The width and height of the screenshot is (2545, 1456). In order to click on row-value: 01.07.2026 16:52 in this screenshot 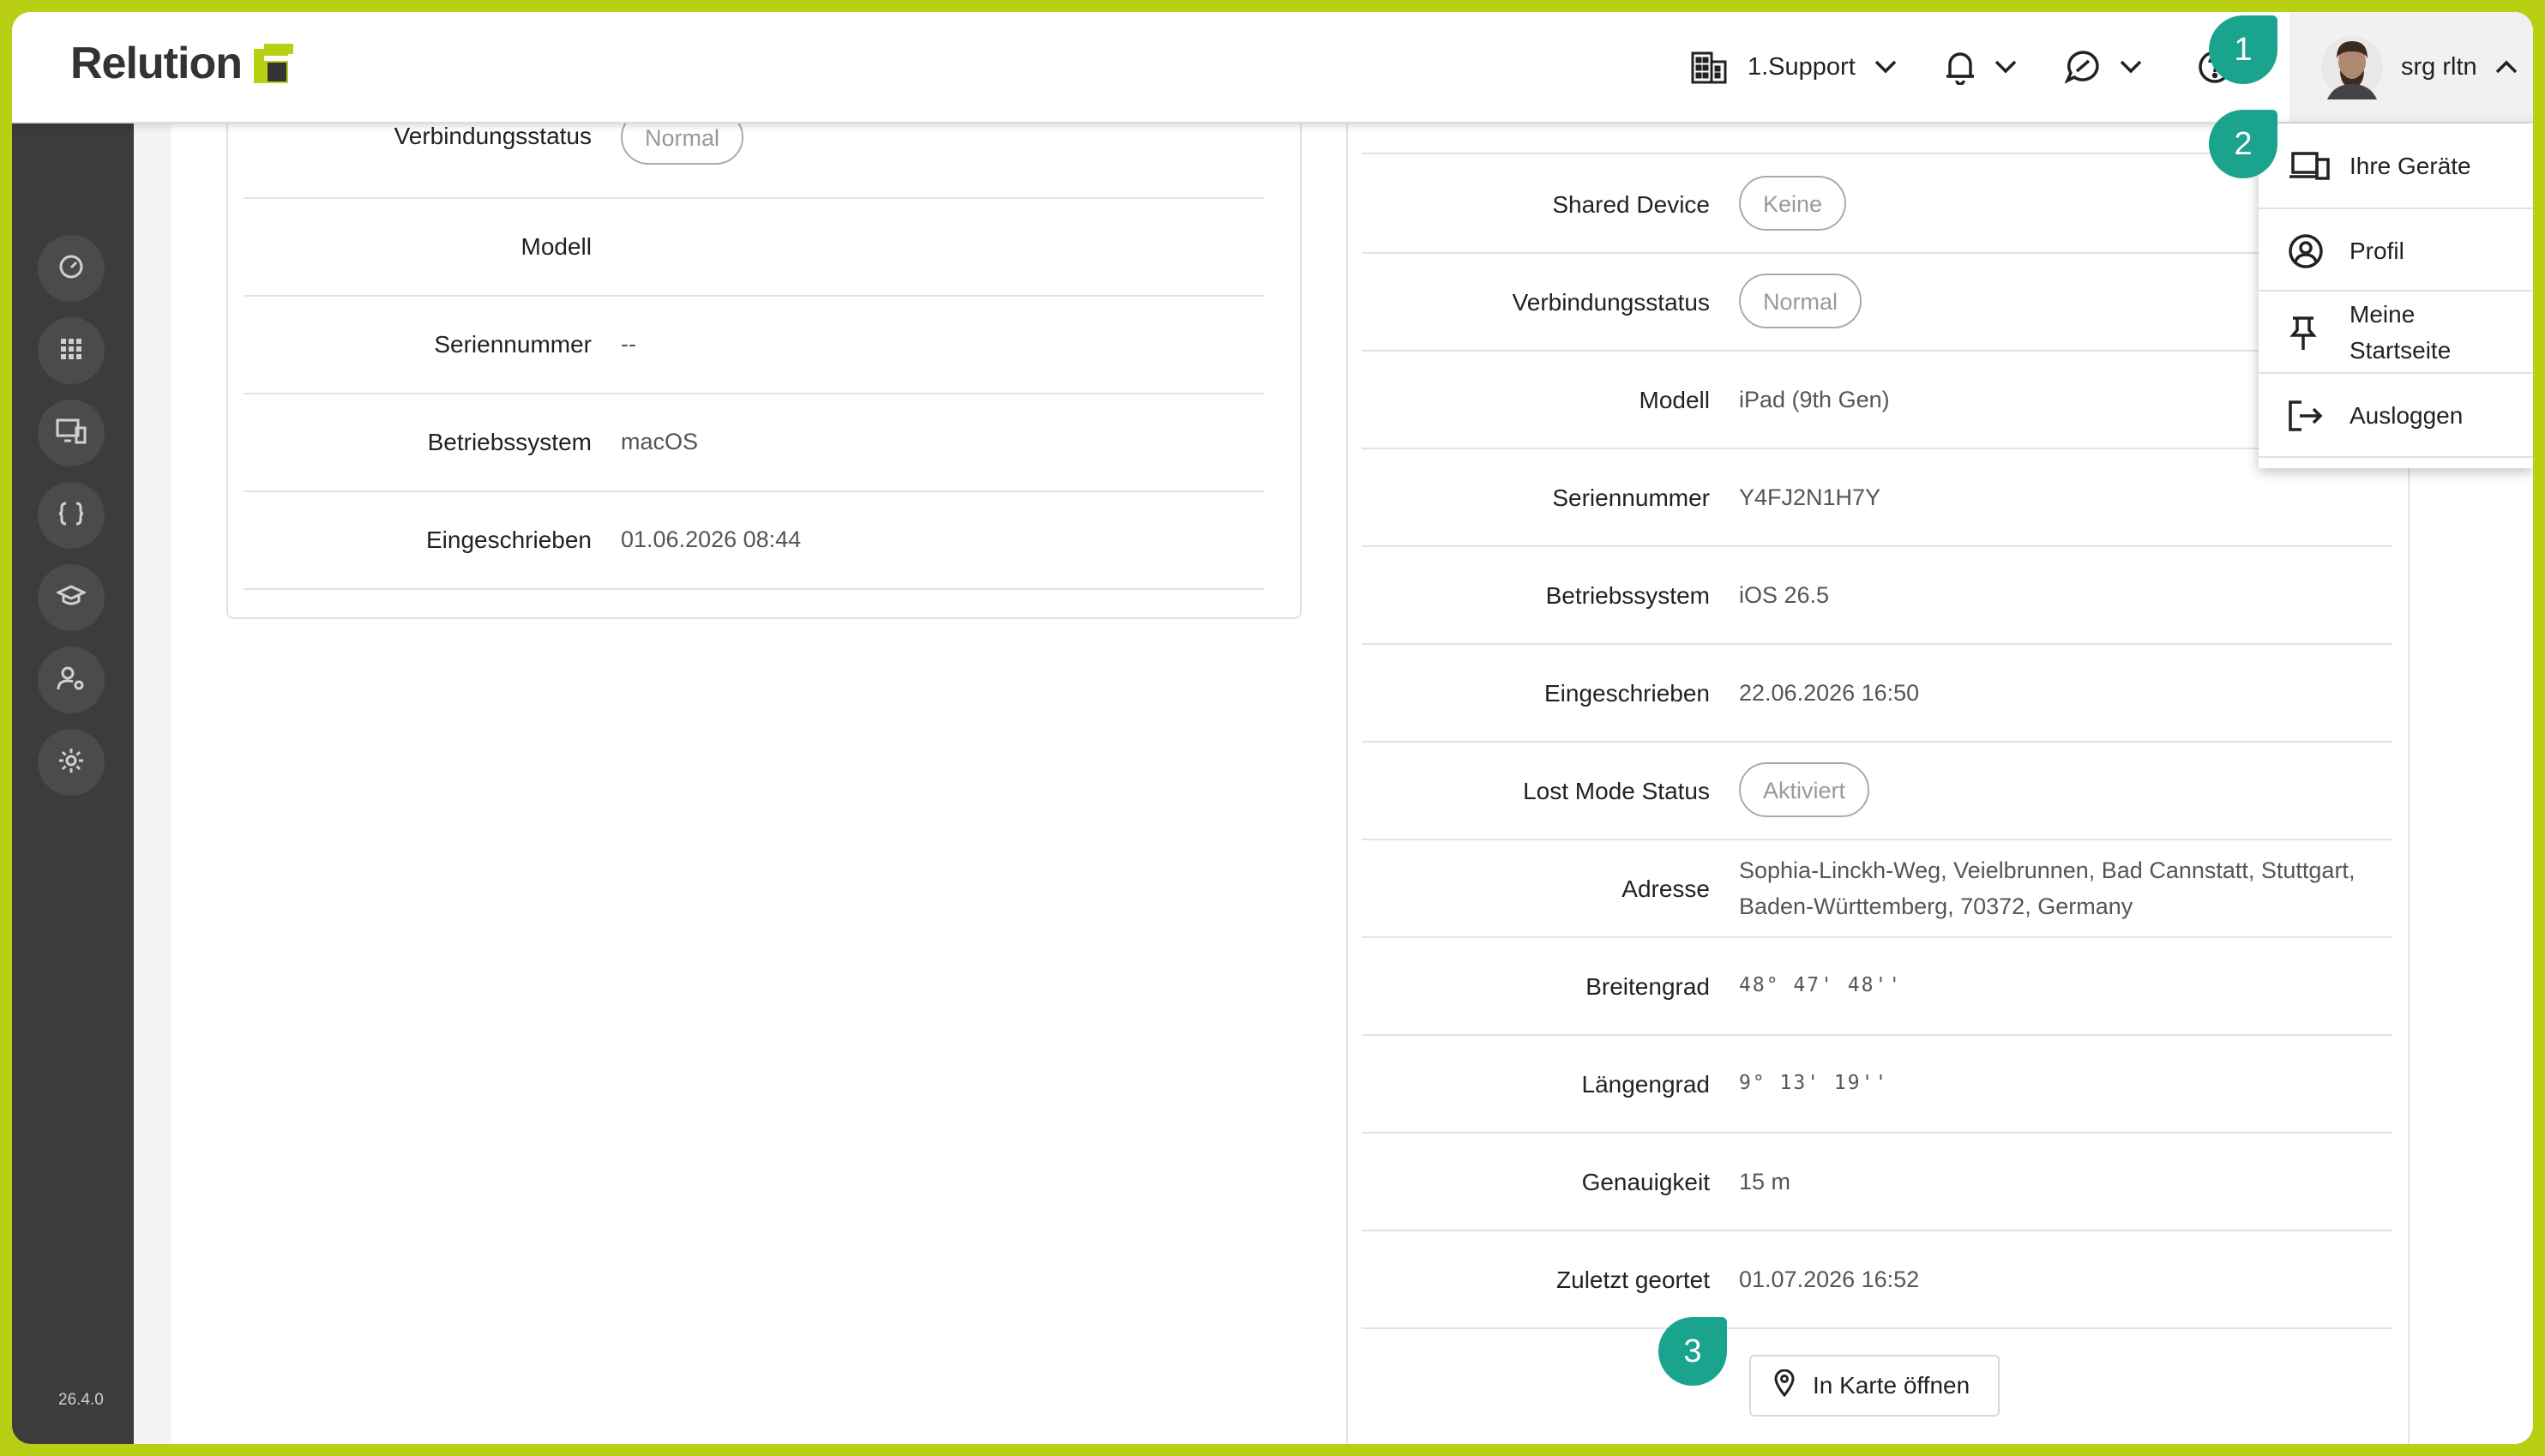, I will do `click(1830, 1279)`.